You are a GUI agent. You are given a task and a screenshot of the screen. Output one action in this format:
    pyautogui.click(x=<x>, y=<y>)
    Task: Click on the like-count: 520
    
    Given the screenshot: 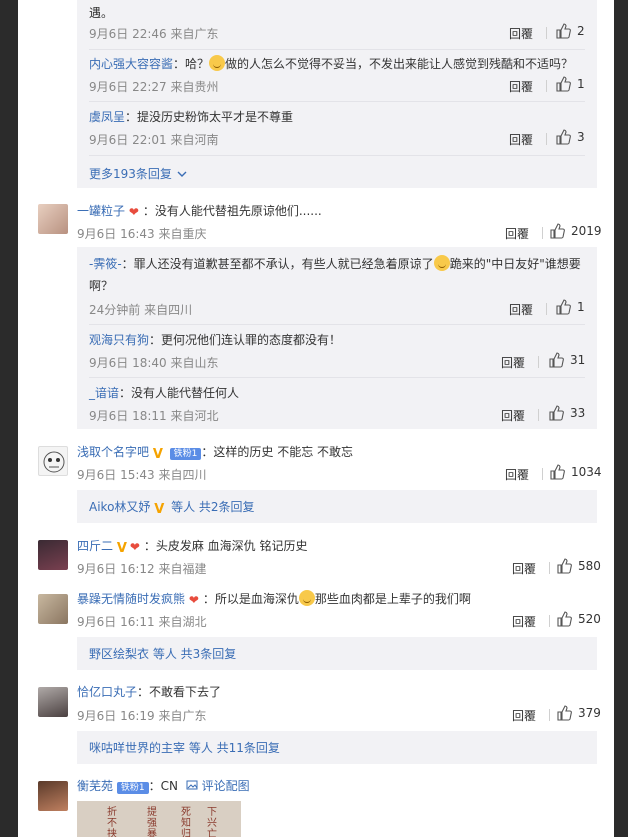 What is the action you would take?
    pyautogui.click(x=589, y=619)
    